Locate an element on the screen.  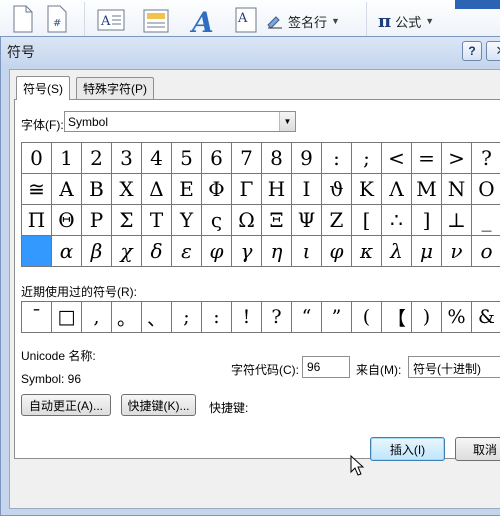
symbol-cell: α is located at coordinates (67, 251).